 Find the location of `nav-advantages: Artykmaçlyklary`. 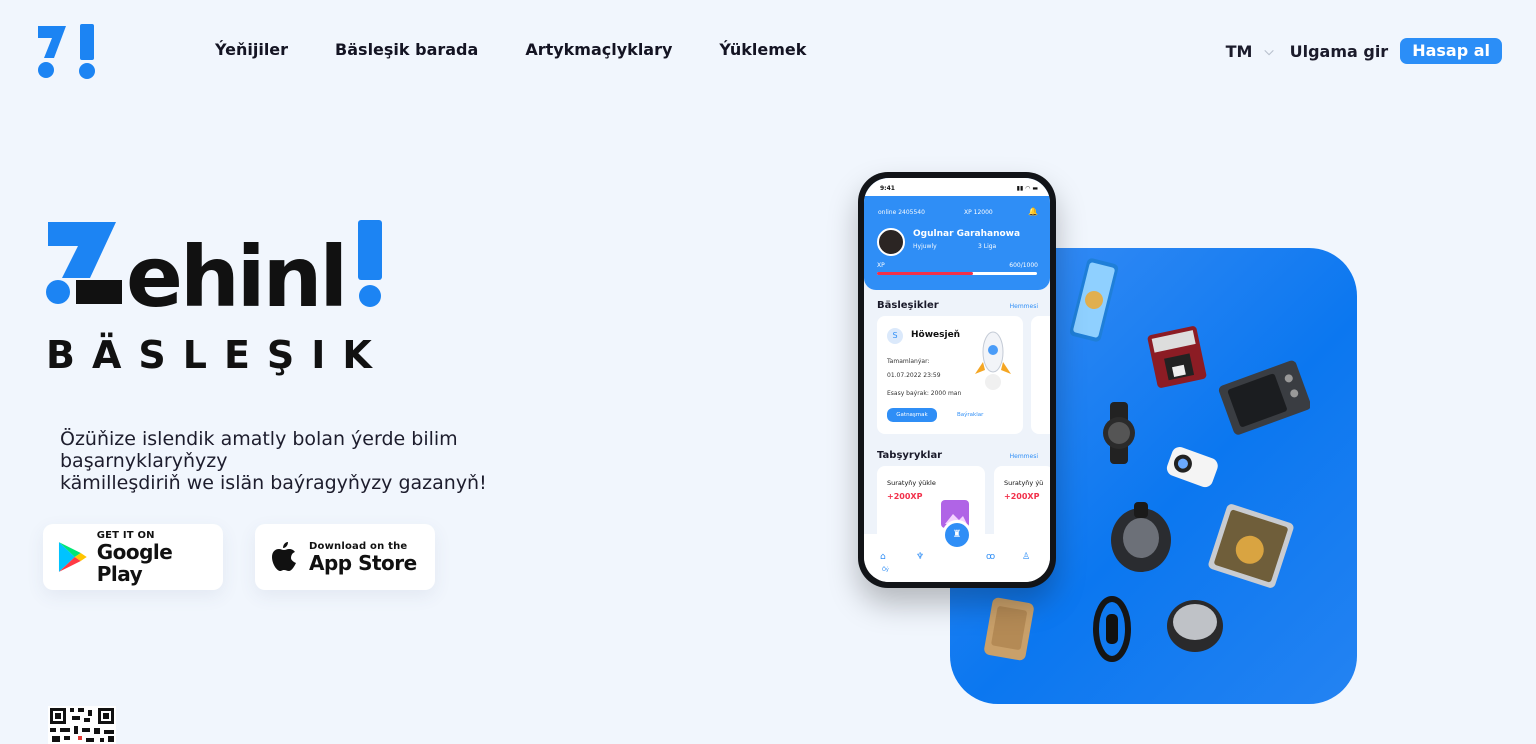

nav-advantages: Artykmaçlyklary is located at coordinates (598, 49).